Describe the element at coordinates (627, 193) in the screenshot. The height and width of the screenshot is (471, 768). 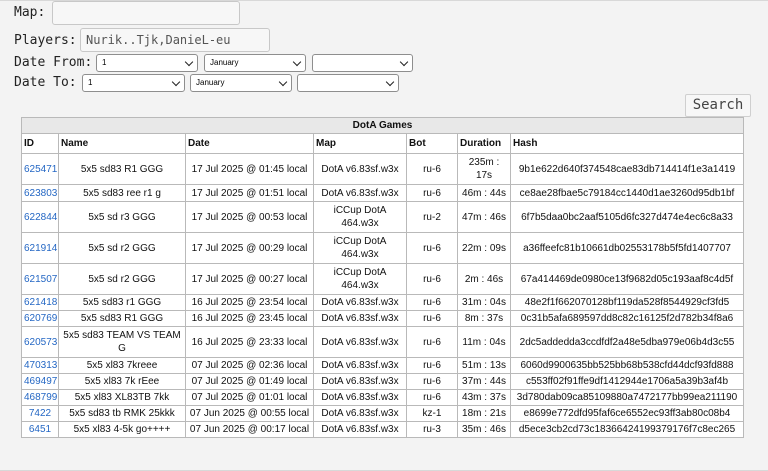
I see `game-hash: ce8ae28fbae5c79184cc1440d1ae3260d95db1bf` at that location.